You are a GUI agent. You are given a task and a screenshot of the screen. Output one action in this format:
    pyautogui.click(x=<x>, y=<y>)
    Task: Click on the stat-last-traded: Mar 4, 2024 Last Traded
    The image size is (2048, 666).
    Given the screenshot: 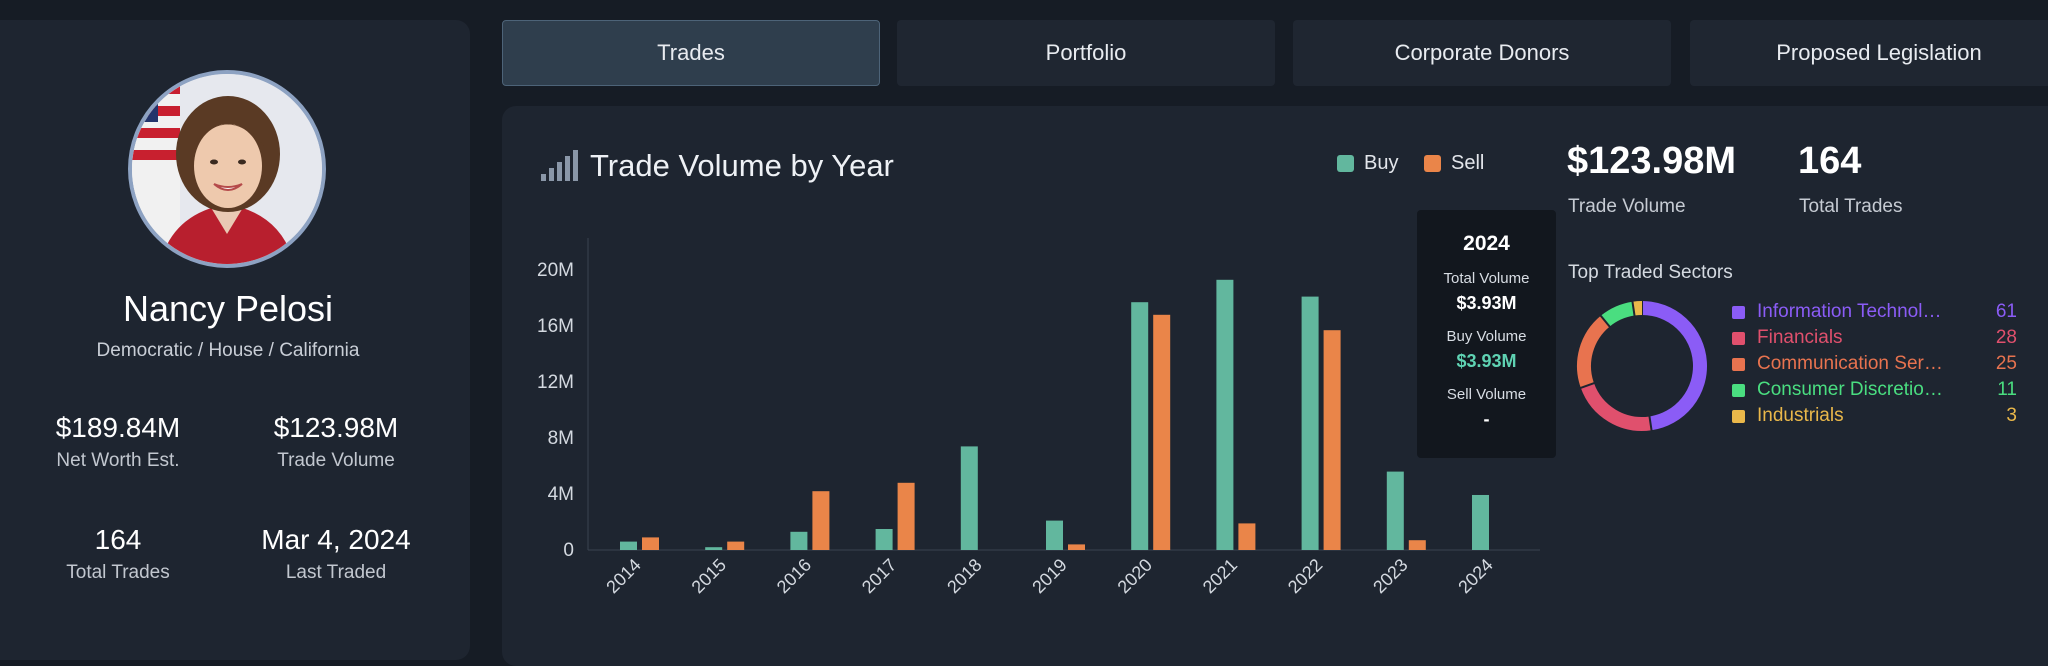 What is the action you would take?
    pyautogui.click(x=336, y=554)
    